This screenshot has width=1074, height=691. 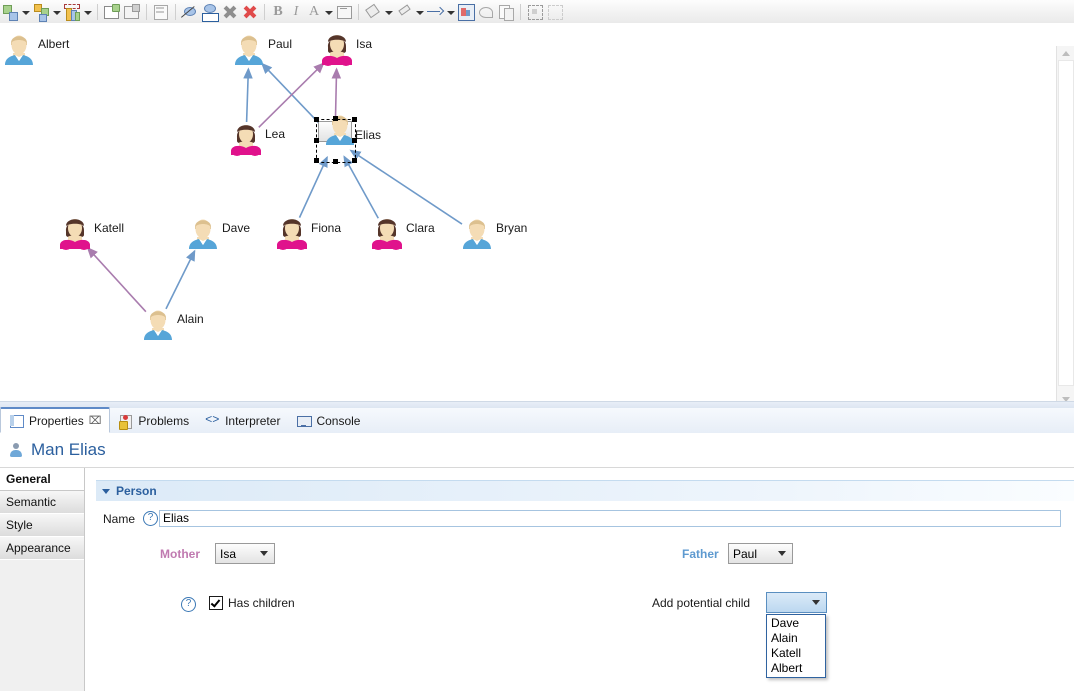 I want to click on property-tab-semantic: Semantic, so click(x=42, y=502).